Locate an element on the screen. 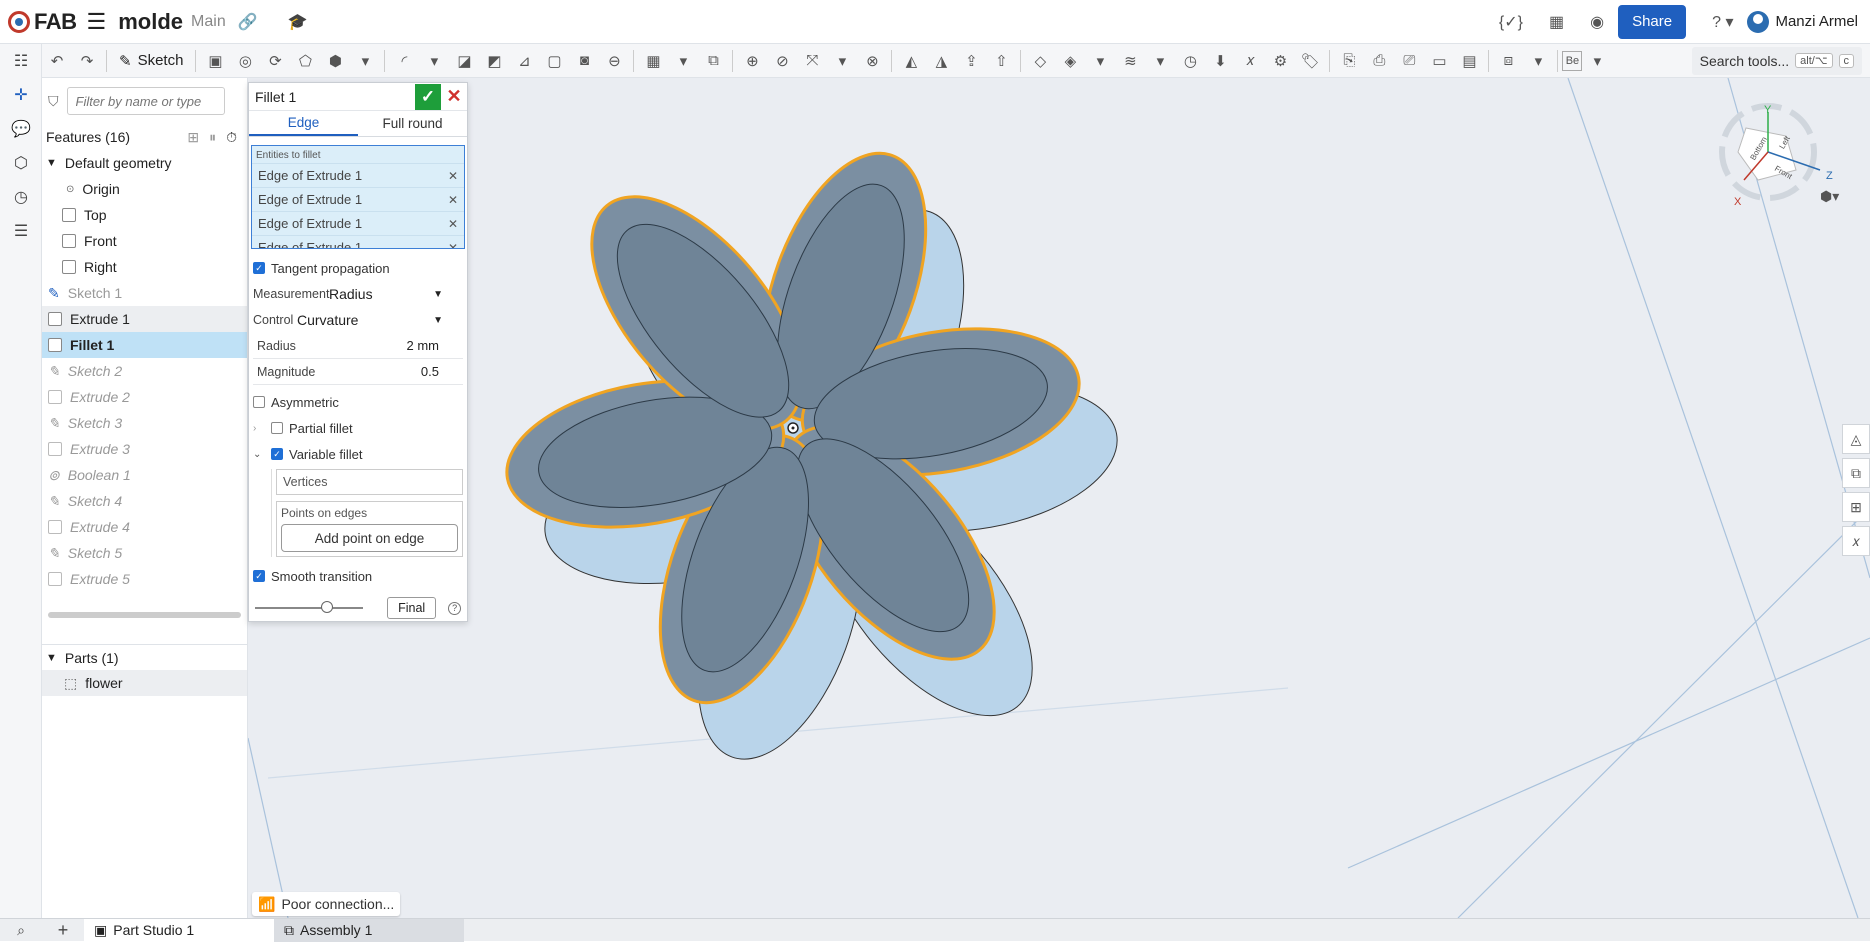 The image size is (1870, 942). brand-logo: FAB is located at coordinates (42, 22).